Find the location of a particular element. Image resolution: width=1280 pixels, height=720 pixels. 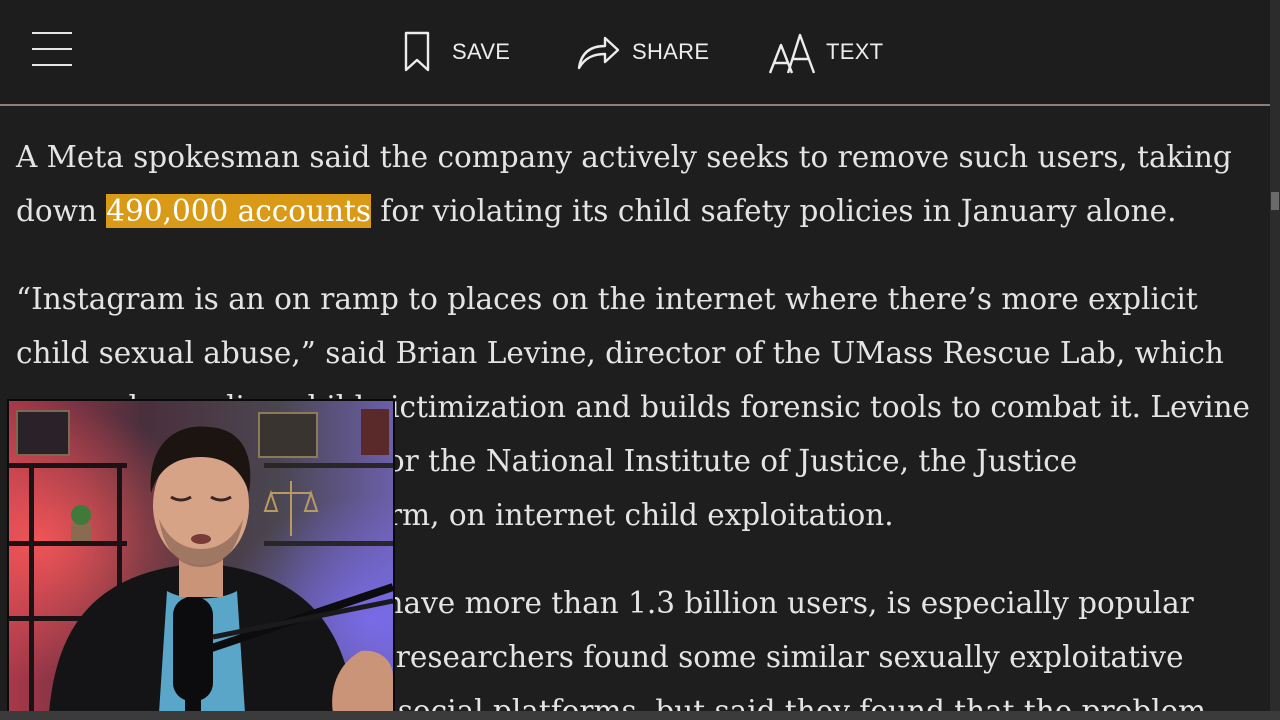

save-label: SAVE is located at coordinates (481, 51).